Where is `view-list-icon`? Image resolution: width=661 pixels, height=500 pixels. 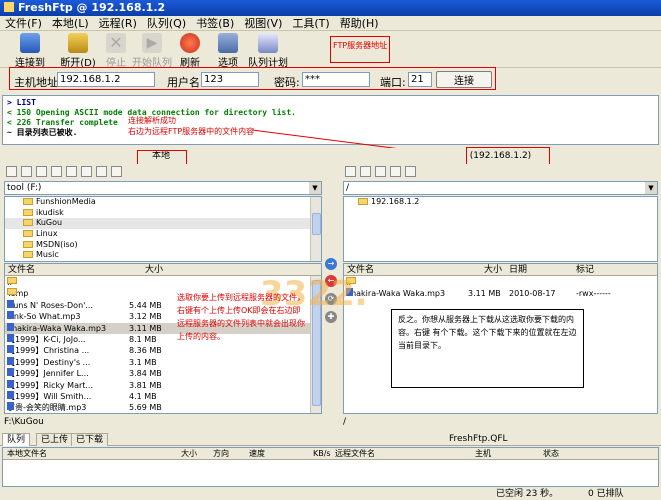 view-list-icon is located at coordinates (86, 171).